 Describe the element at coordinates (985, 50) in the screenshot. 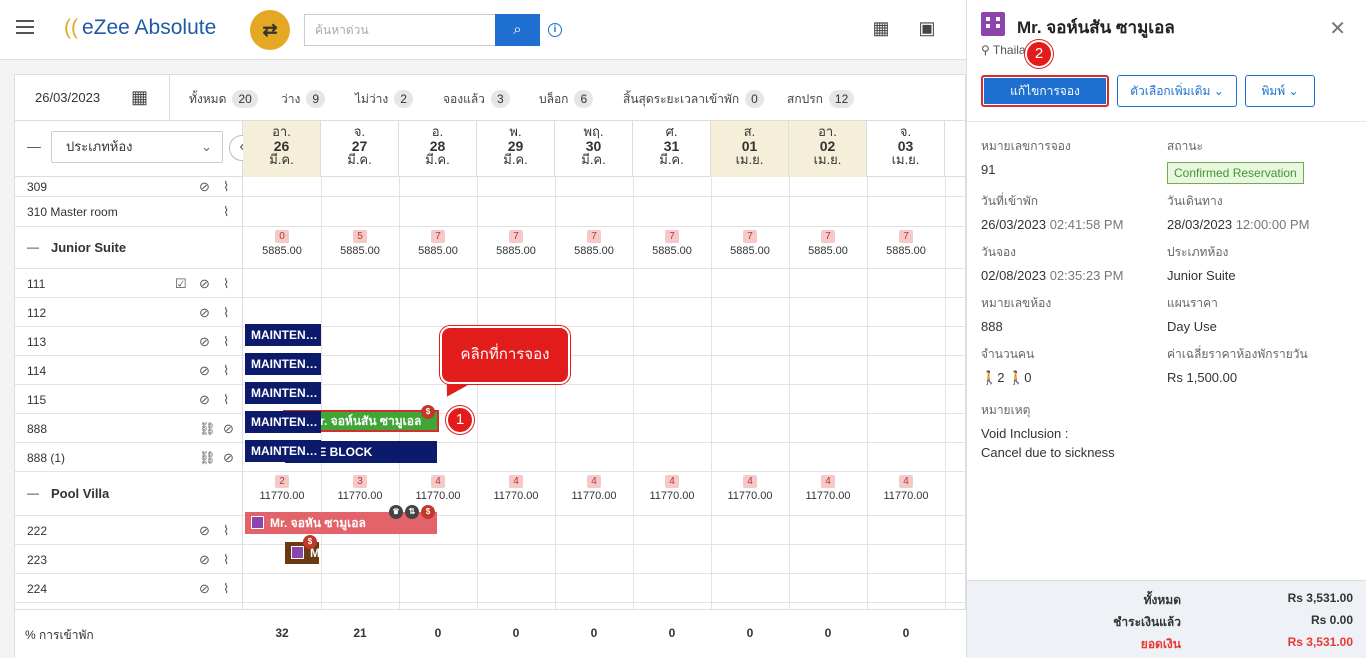

I see `location-pin-icon: ⚲` at that location.